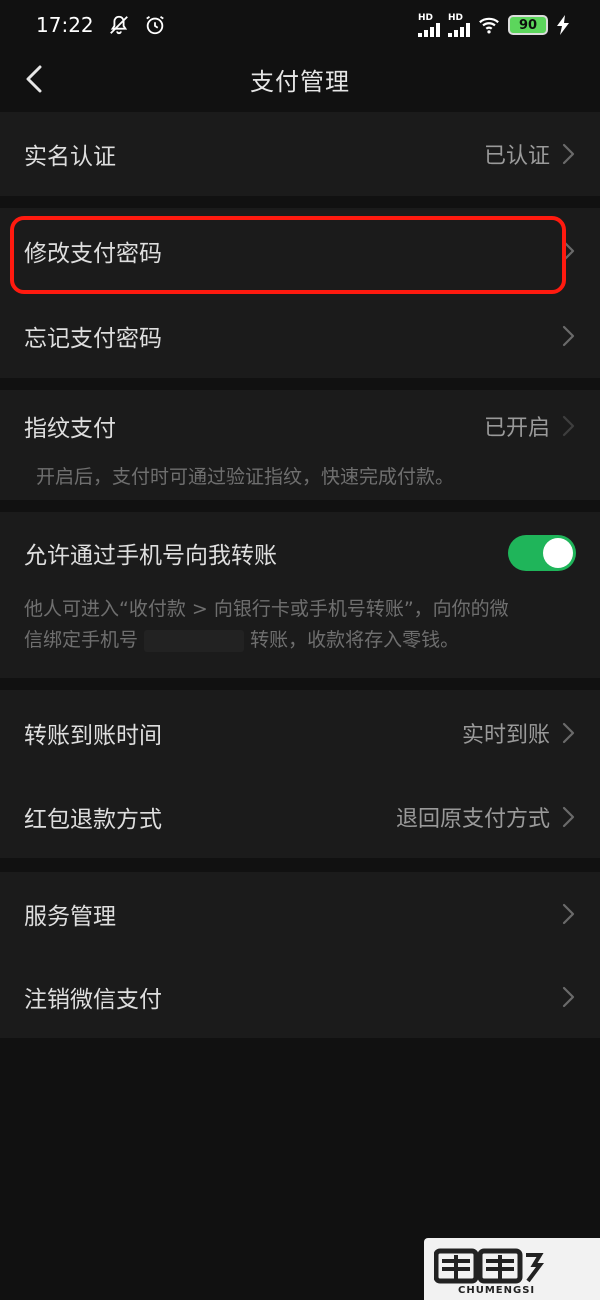 The height and width of the screenshot is (1300, 600). I want to click on status-left: 17:22, so click(101, 25).